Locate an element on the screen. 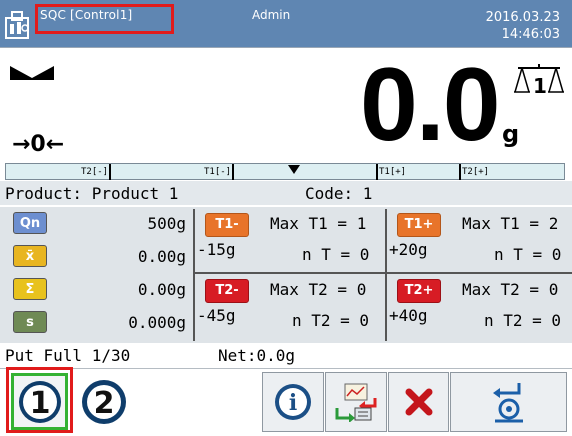  info-icon: i is located at coordinates (293, 402).